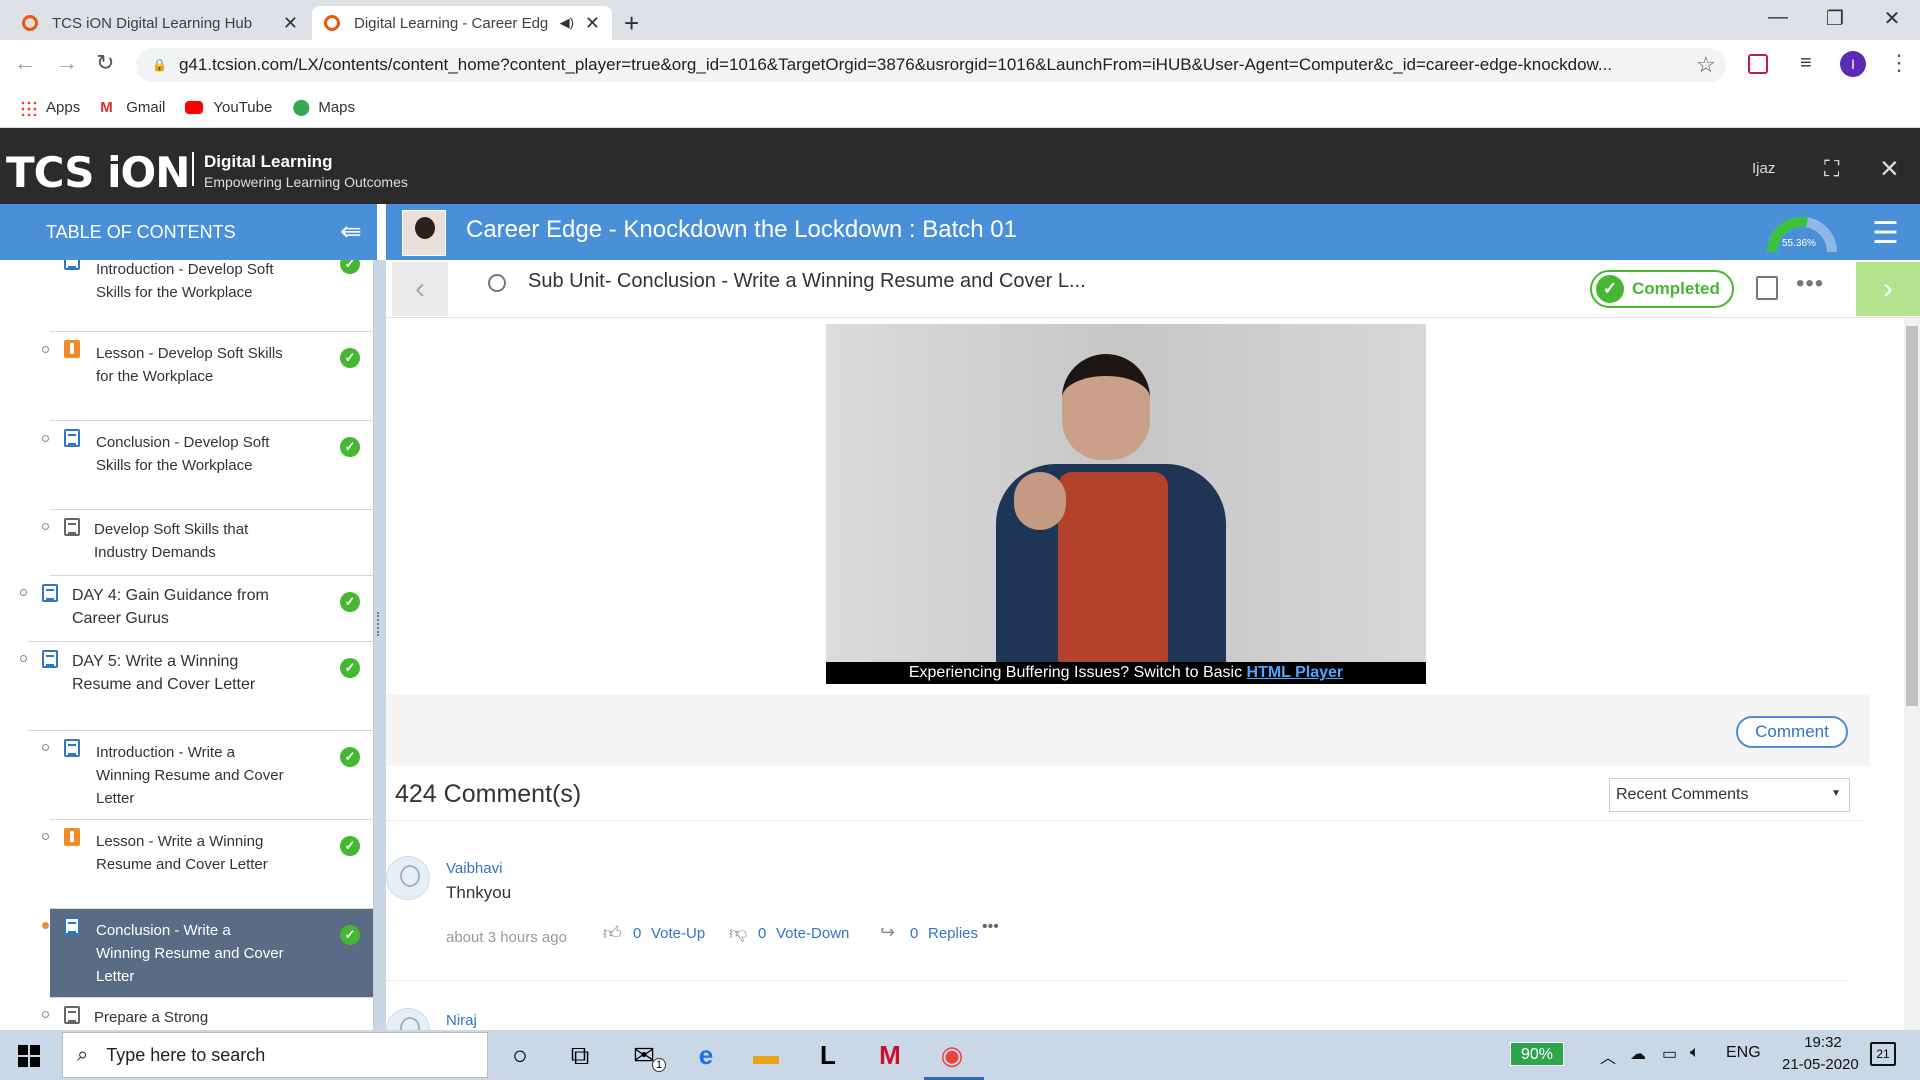  What do you see at coordinates (828, 1055) in the screenshot?
I see `app-l-icon: L` at bounding box center [828, 1055].